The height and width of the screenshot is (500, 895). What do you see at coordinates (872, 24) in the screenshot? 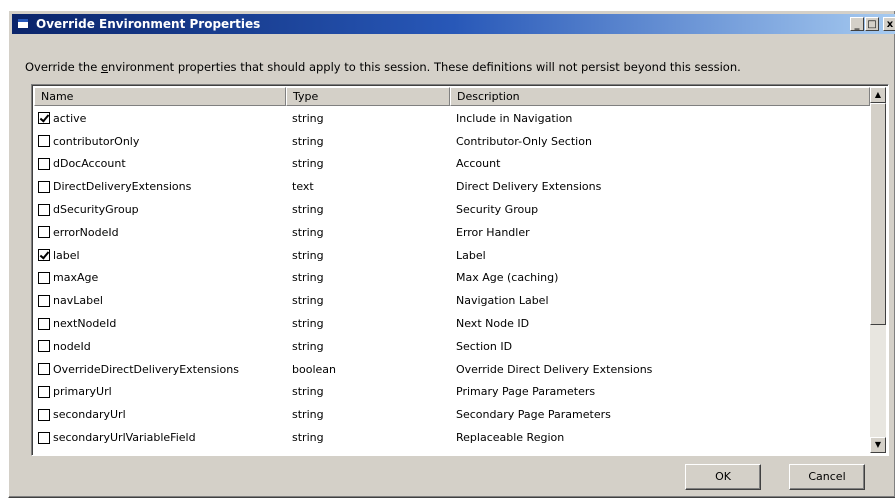
I see `maximize-button: □` at bounding box center [872, 24].